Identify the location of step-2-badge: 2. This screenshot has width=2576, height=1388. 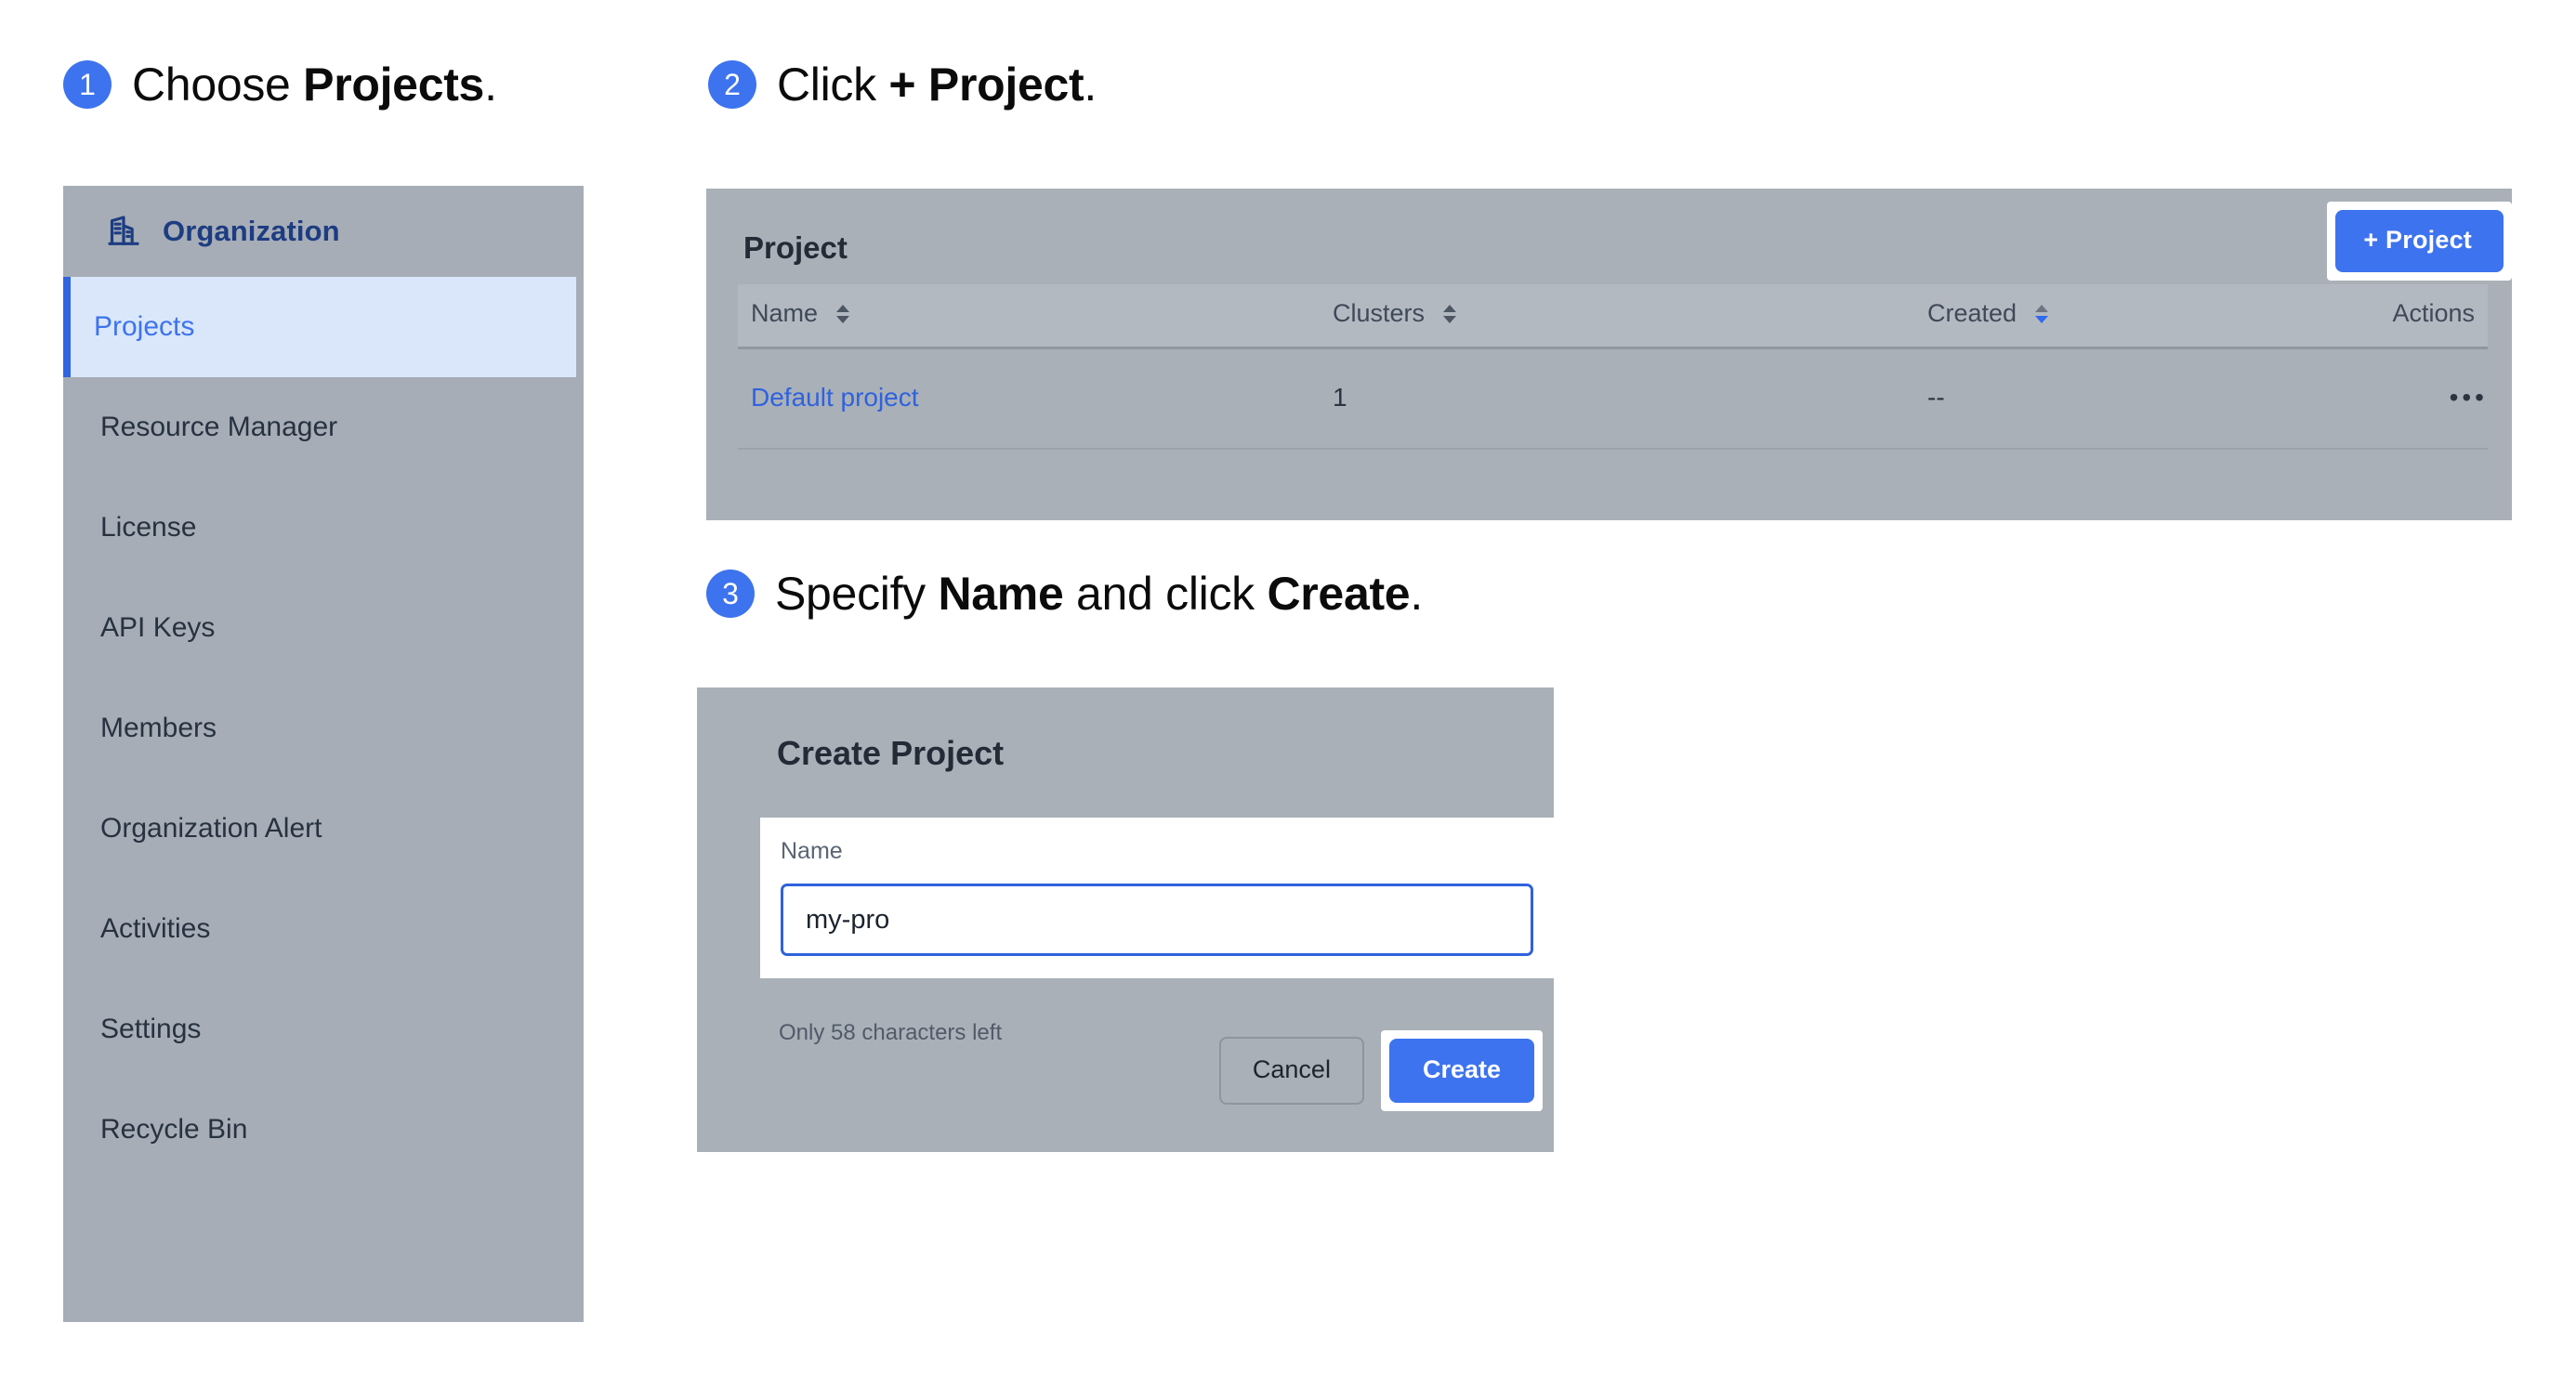
(732, 84).